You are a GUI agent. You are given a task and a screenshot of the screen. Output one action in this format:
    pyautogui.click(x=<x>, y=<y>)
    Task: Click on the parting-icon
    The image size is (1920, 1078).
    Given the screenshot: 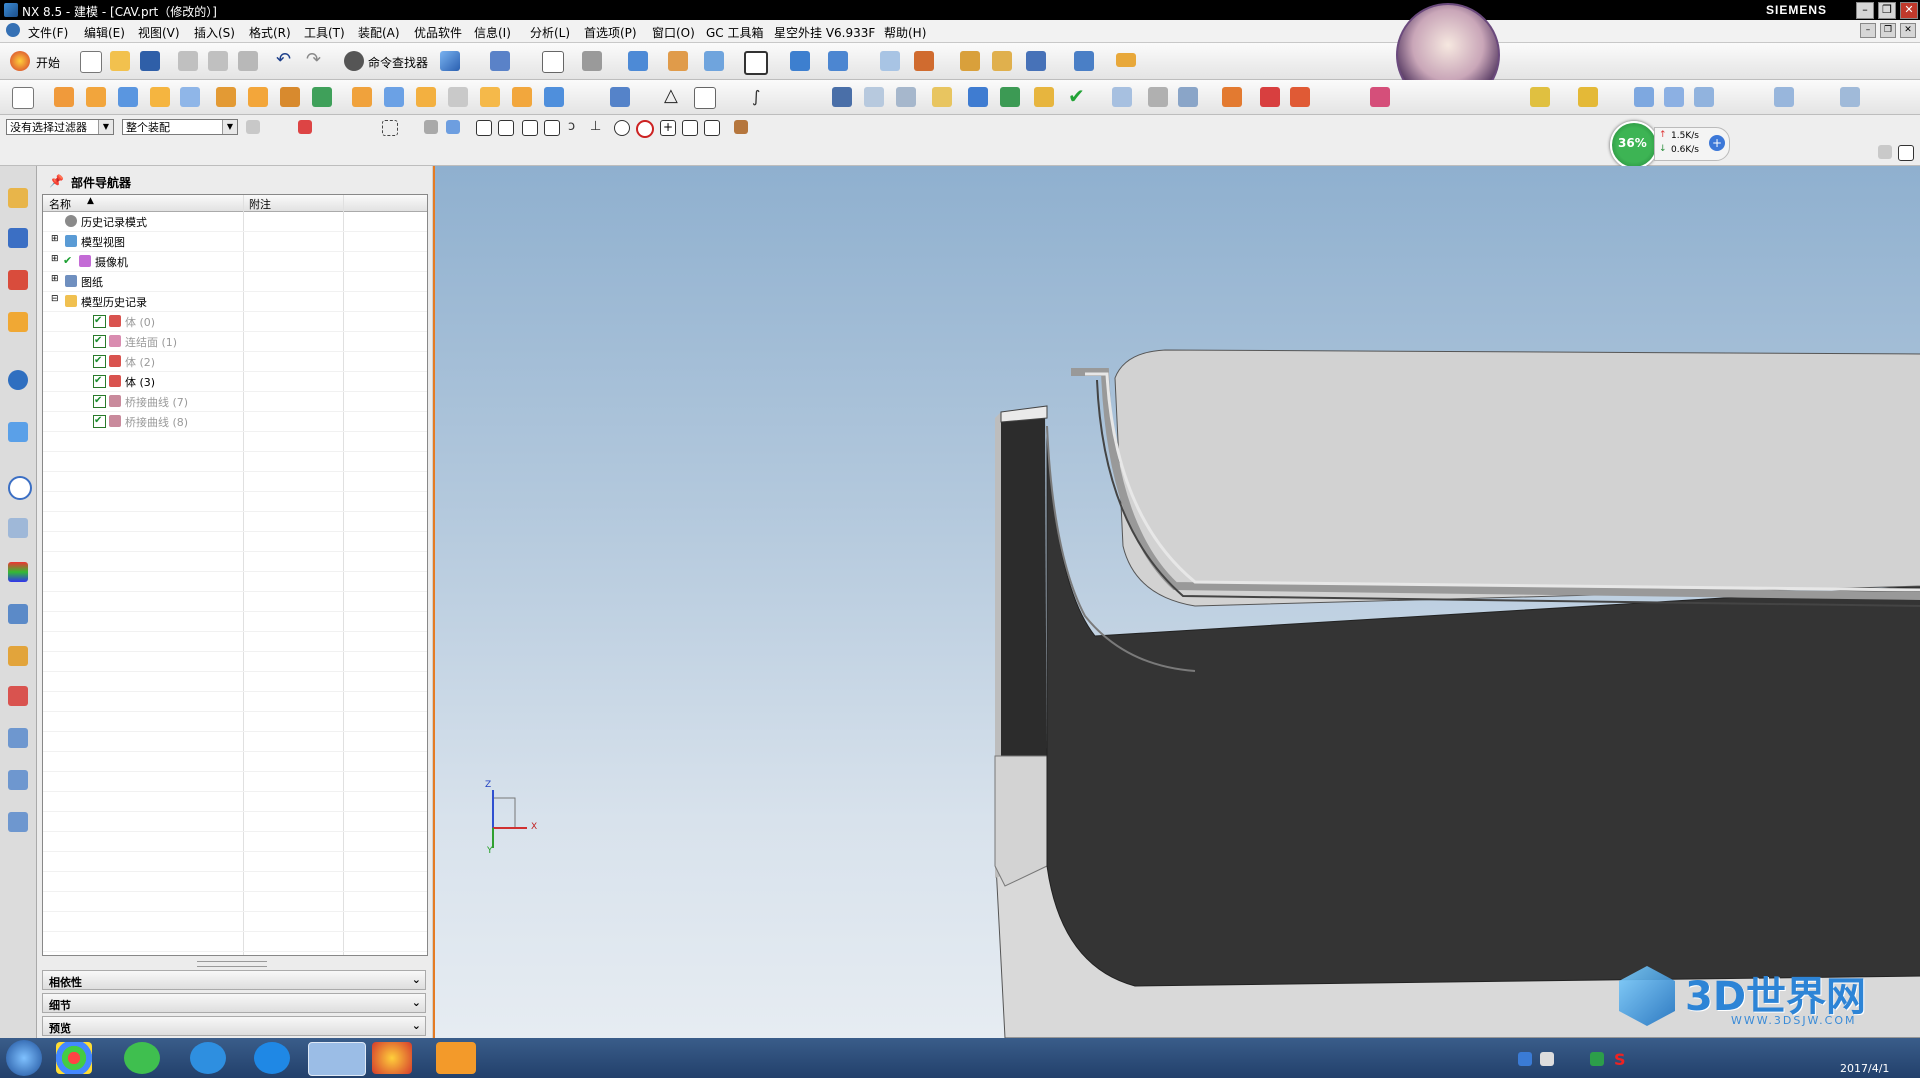 What is the action you would take?
    pyautogui.click(x=1380, y=97)
    